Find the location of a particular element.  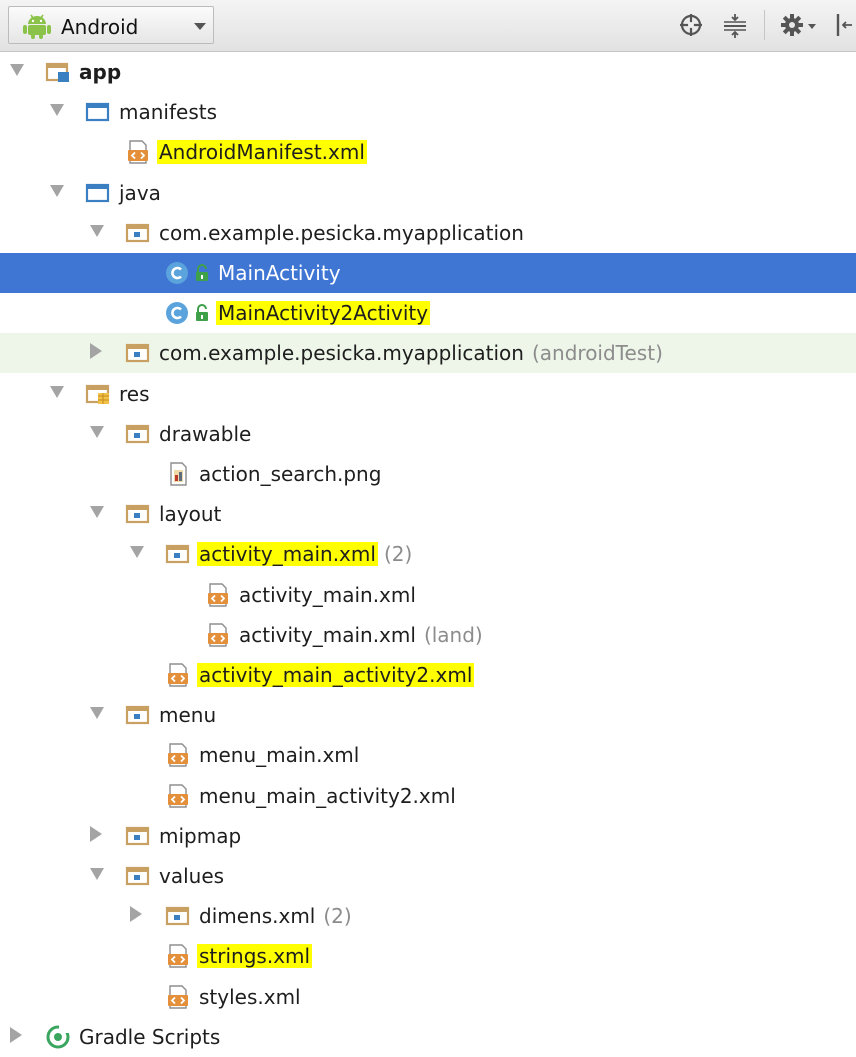

tree-node: menu_main_activity2.xml is located at coordinates (428, 796).